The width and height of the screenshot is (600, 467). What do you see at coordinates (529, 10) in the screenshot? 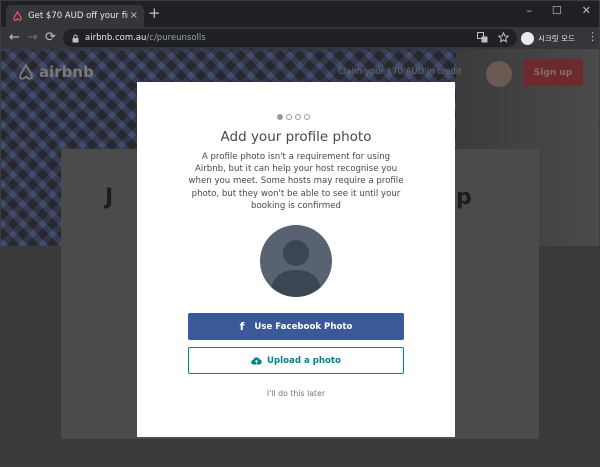
I see `minimize-icon: –` at bounding box center [529, 10].